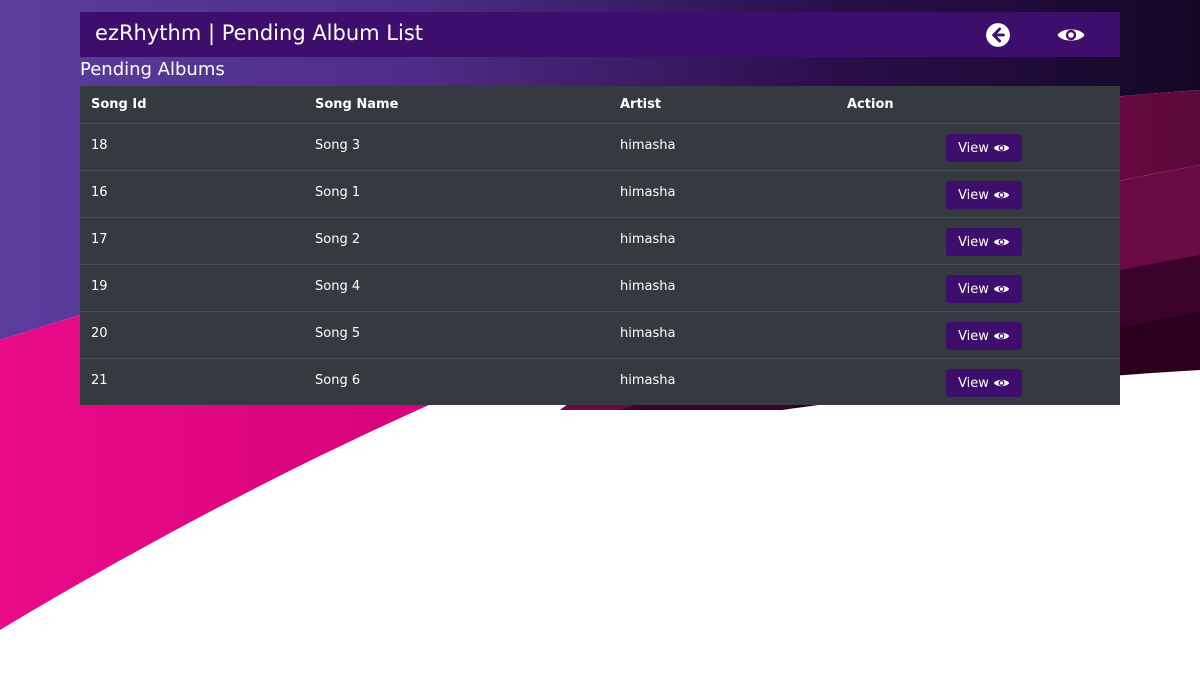 This screenshot has height=695, width=1200. What do you see at coordinates (192, 381) in the screenshot?
I see `cell-song-id: 21` at bounding box center [192, 381].